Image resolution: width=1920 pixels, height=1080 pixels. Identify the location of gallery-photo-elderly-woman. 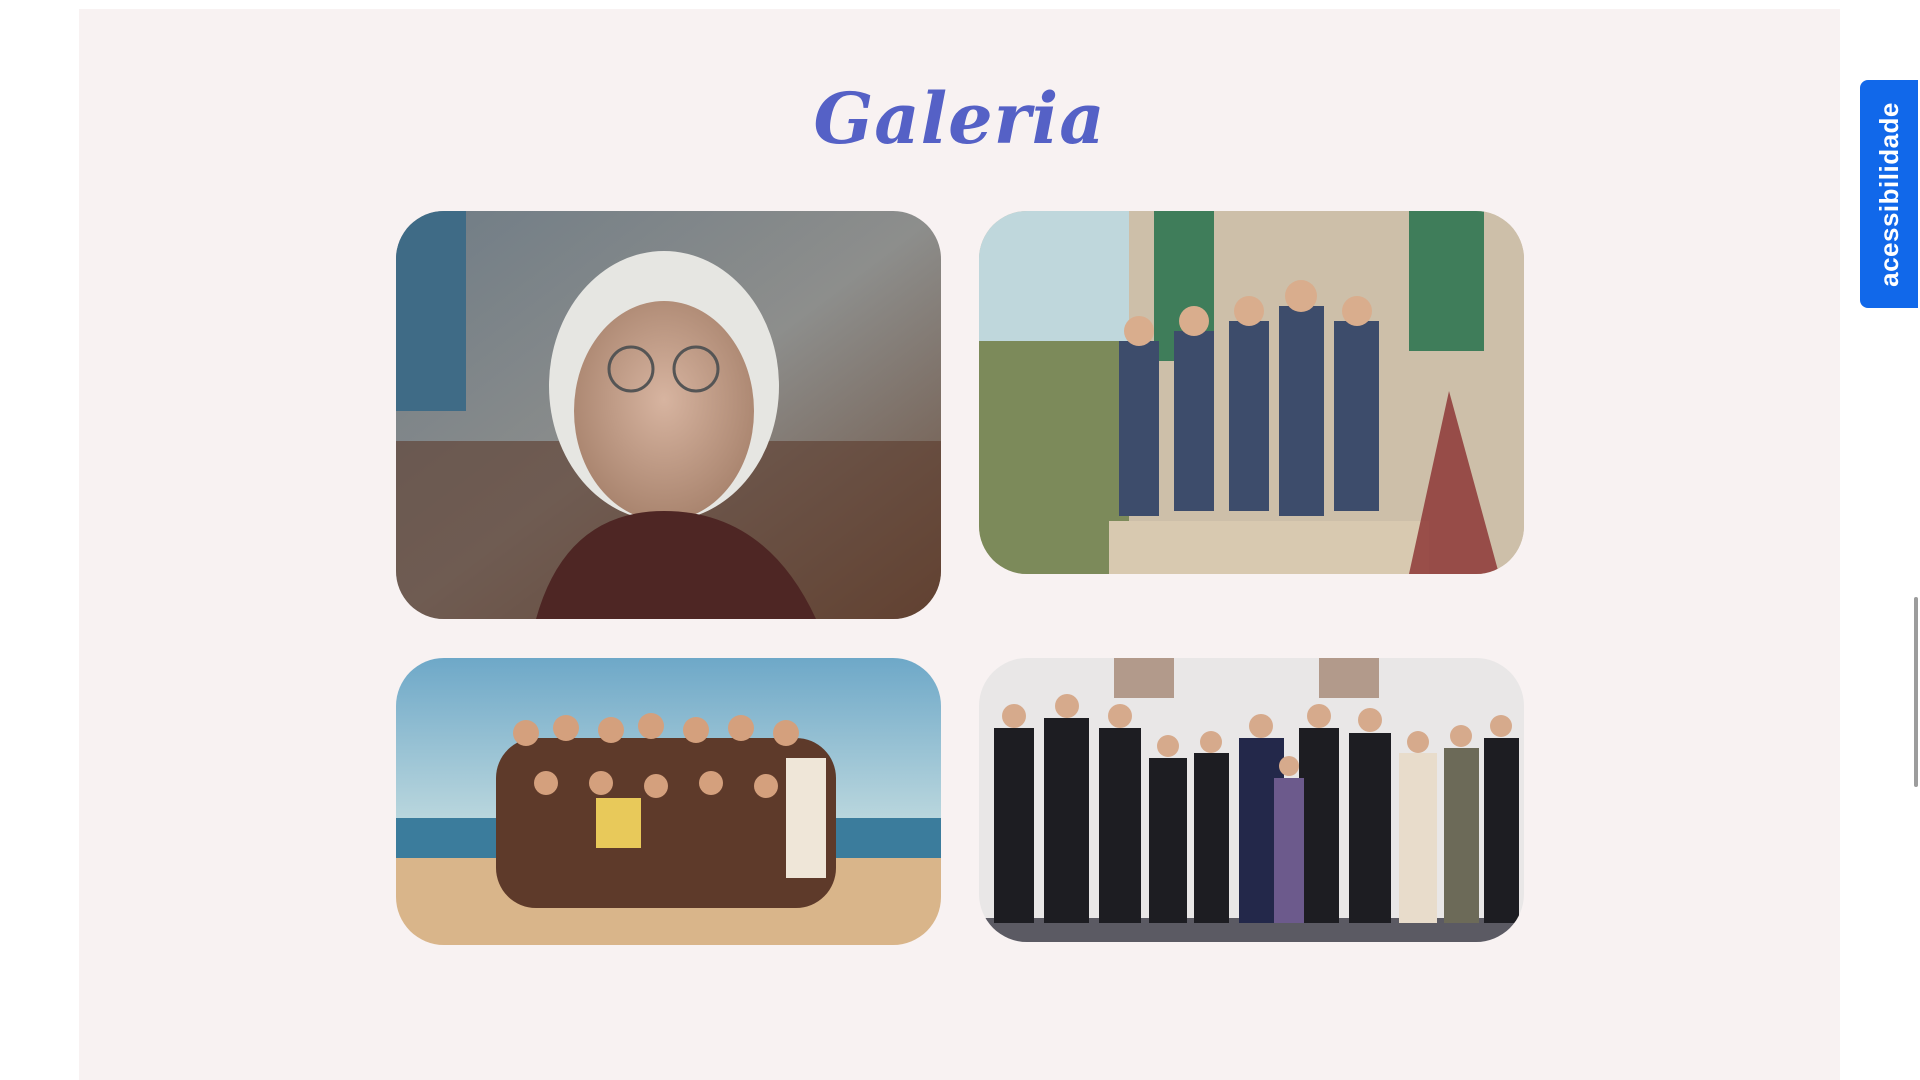
(668, 415).